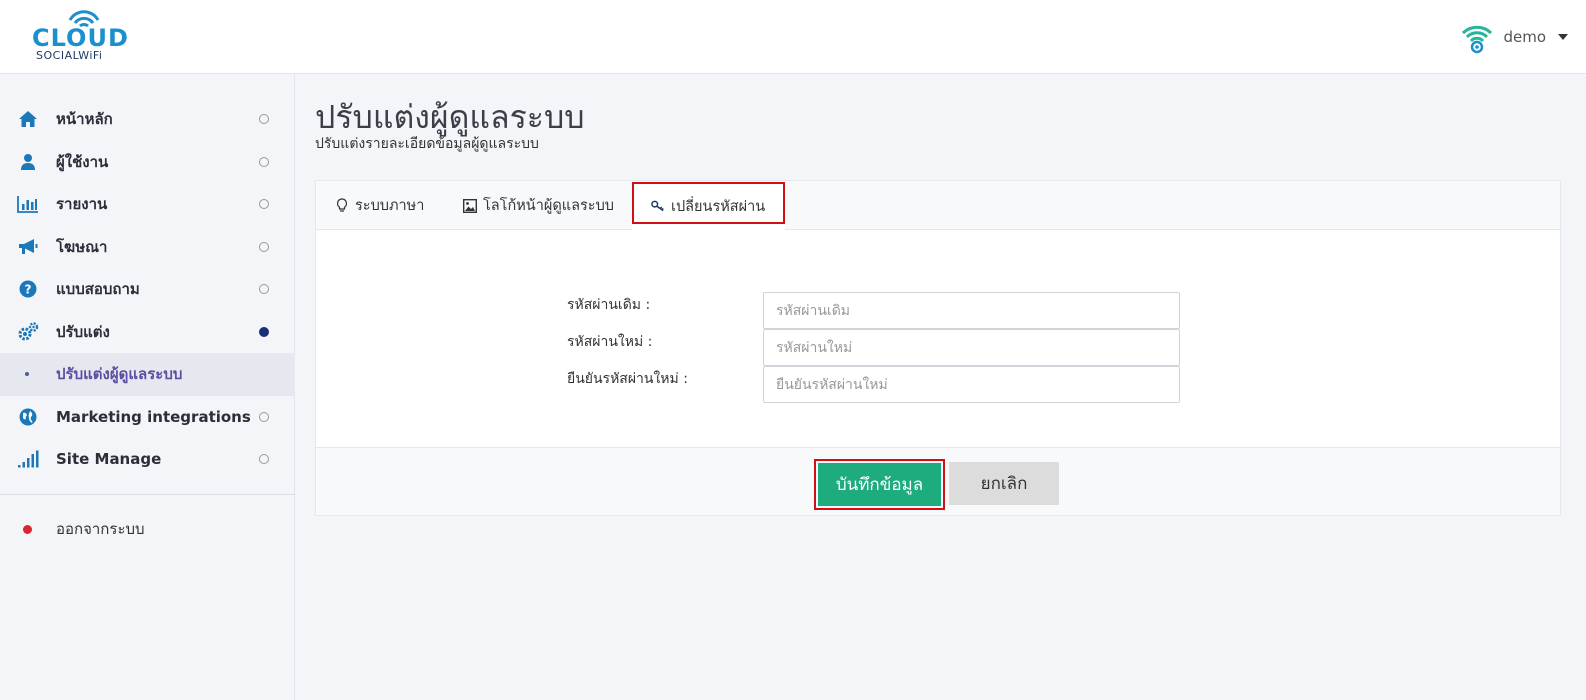  I want to click on sidebar-item-ads: โฆษณา, so click(147, 247).